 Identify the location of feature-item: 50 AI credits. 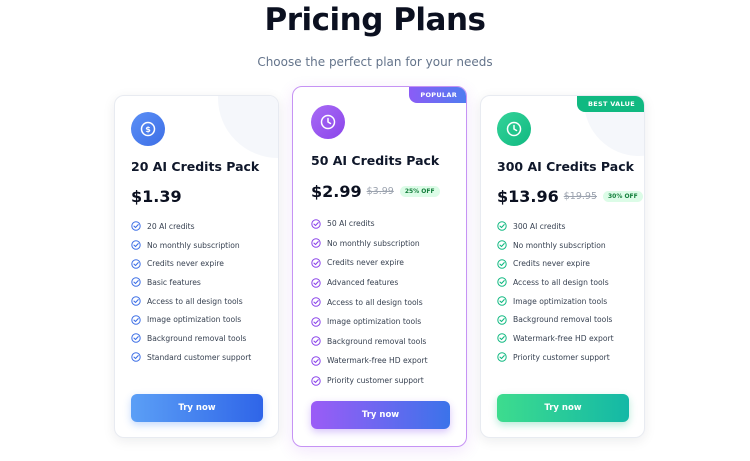
(369, 224).